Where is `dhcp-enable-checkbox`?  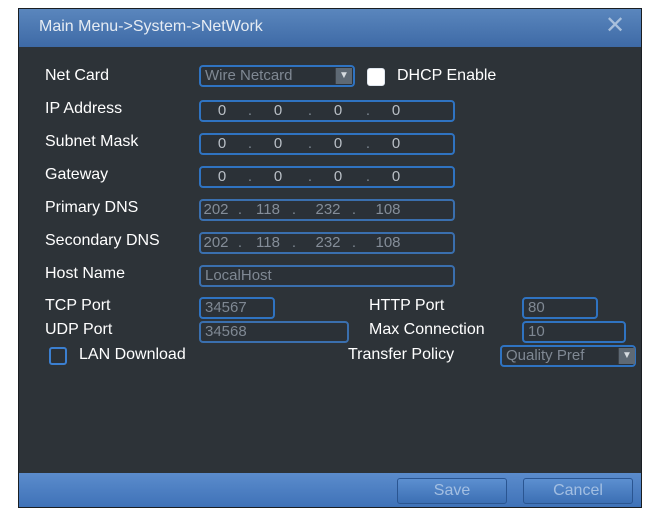
dhcp-enable-checkbox is located at coordinates (376, 77).